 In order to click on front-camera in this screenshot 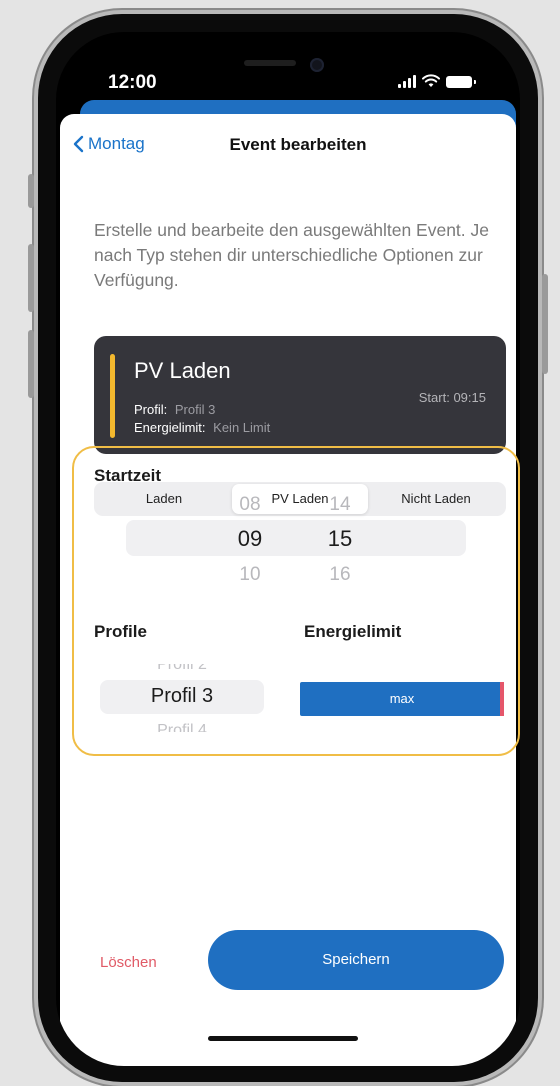, I will do `click(317, 65)`.